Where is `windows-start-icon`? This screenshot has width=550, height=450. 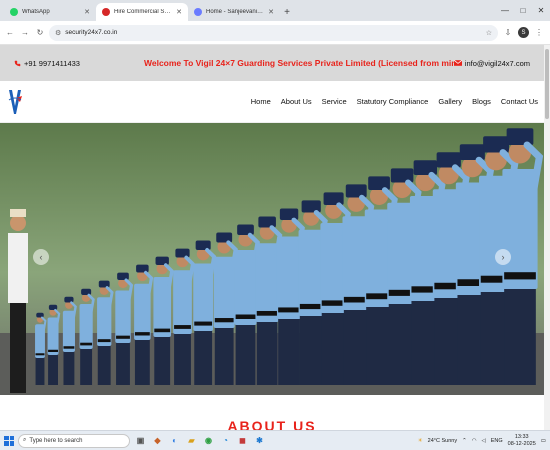 windows-start-icon is located at coordinates (9, 440).